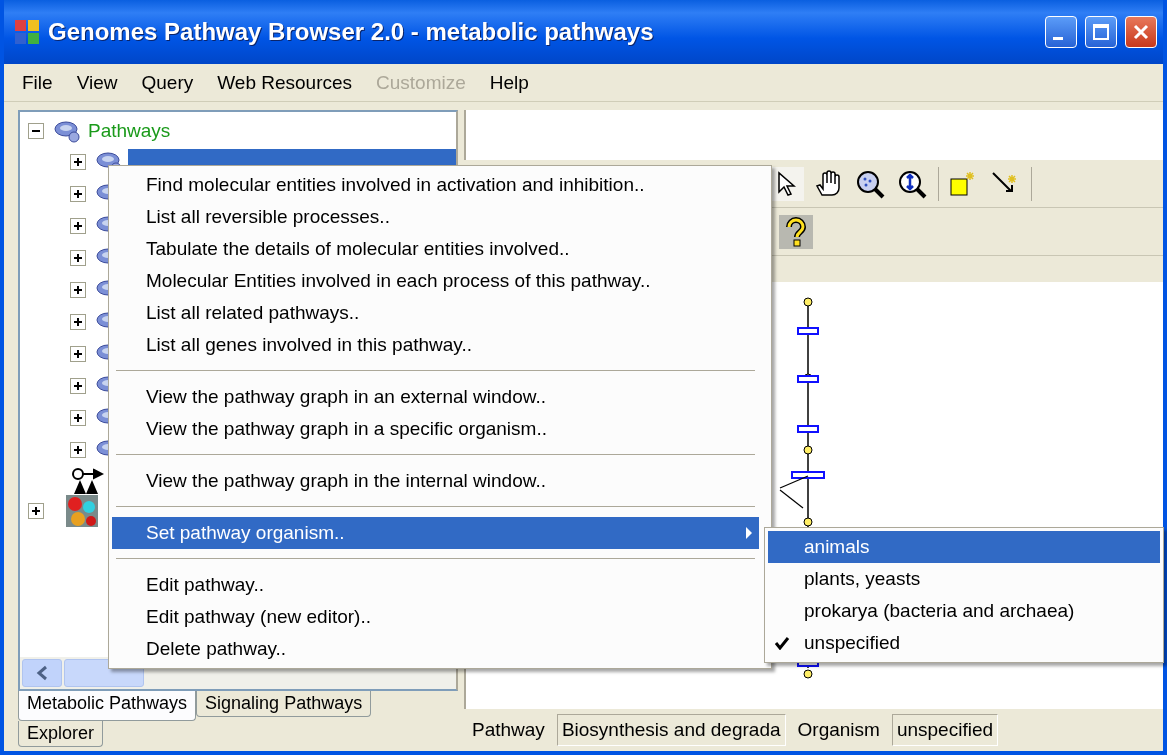  Describe the element at coordinates (82, 511) in the screenshot. I see `protein-node-icon` at that location.